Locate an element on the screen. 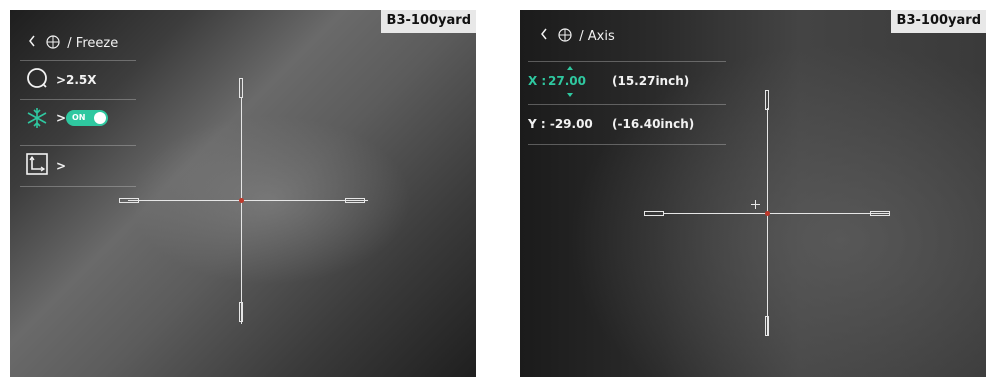  x-axis-row: X : 27.00 (15.27inch) is located at coordinates (627, 84).